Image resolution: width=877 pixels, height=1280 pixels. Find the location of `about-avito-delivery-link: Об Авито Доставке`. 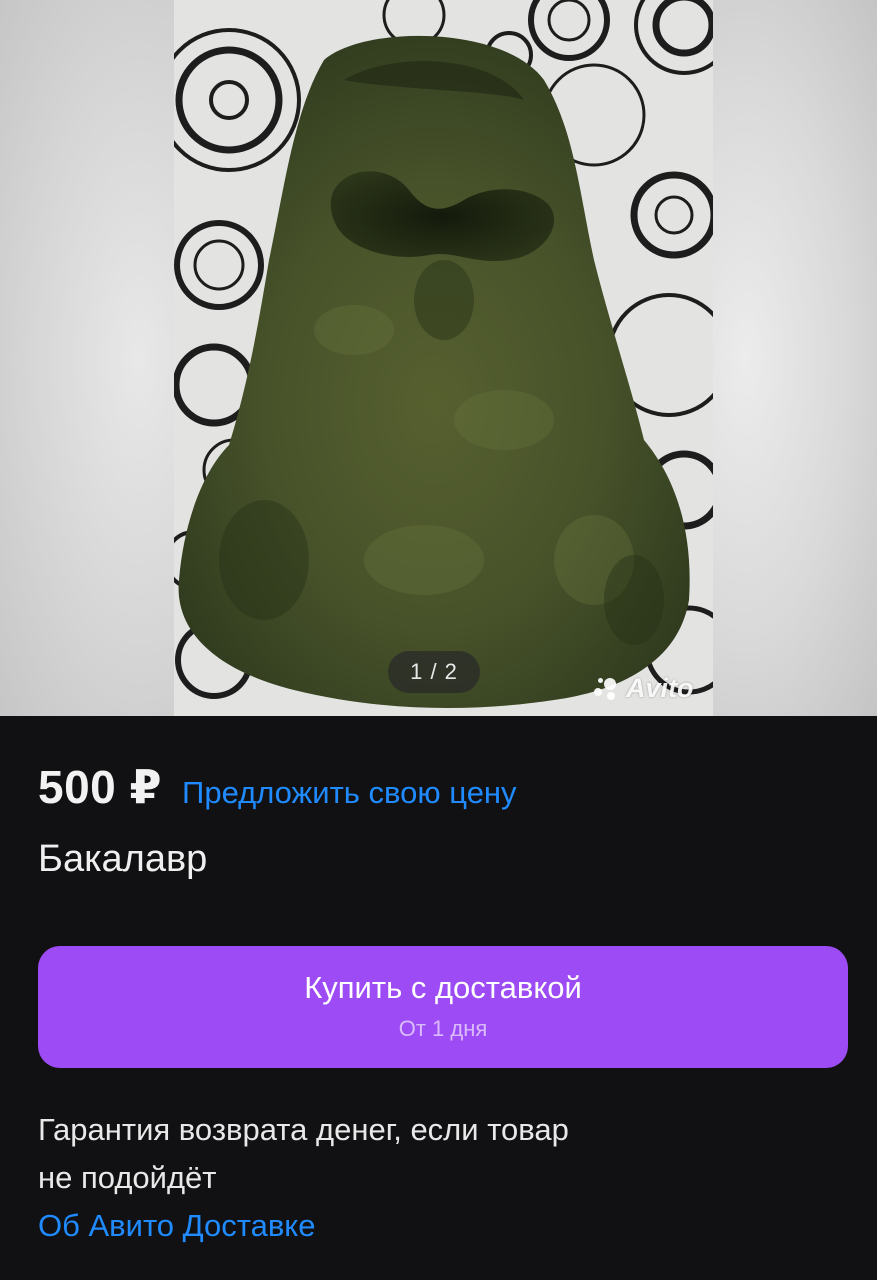

about-avito-delivery-link: Об Авито Доставке is located at coordinates (176, 1226).